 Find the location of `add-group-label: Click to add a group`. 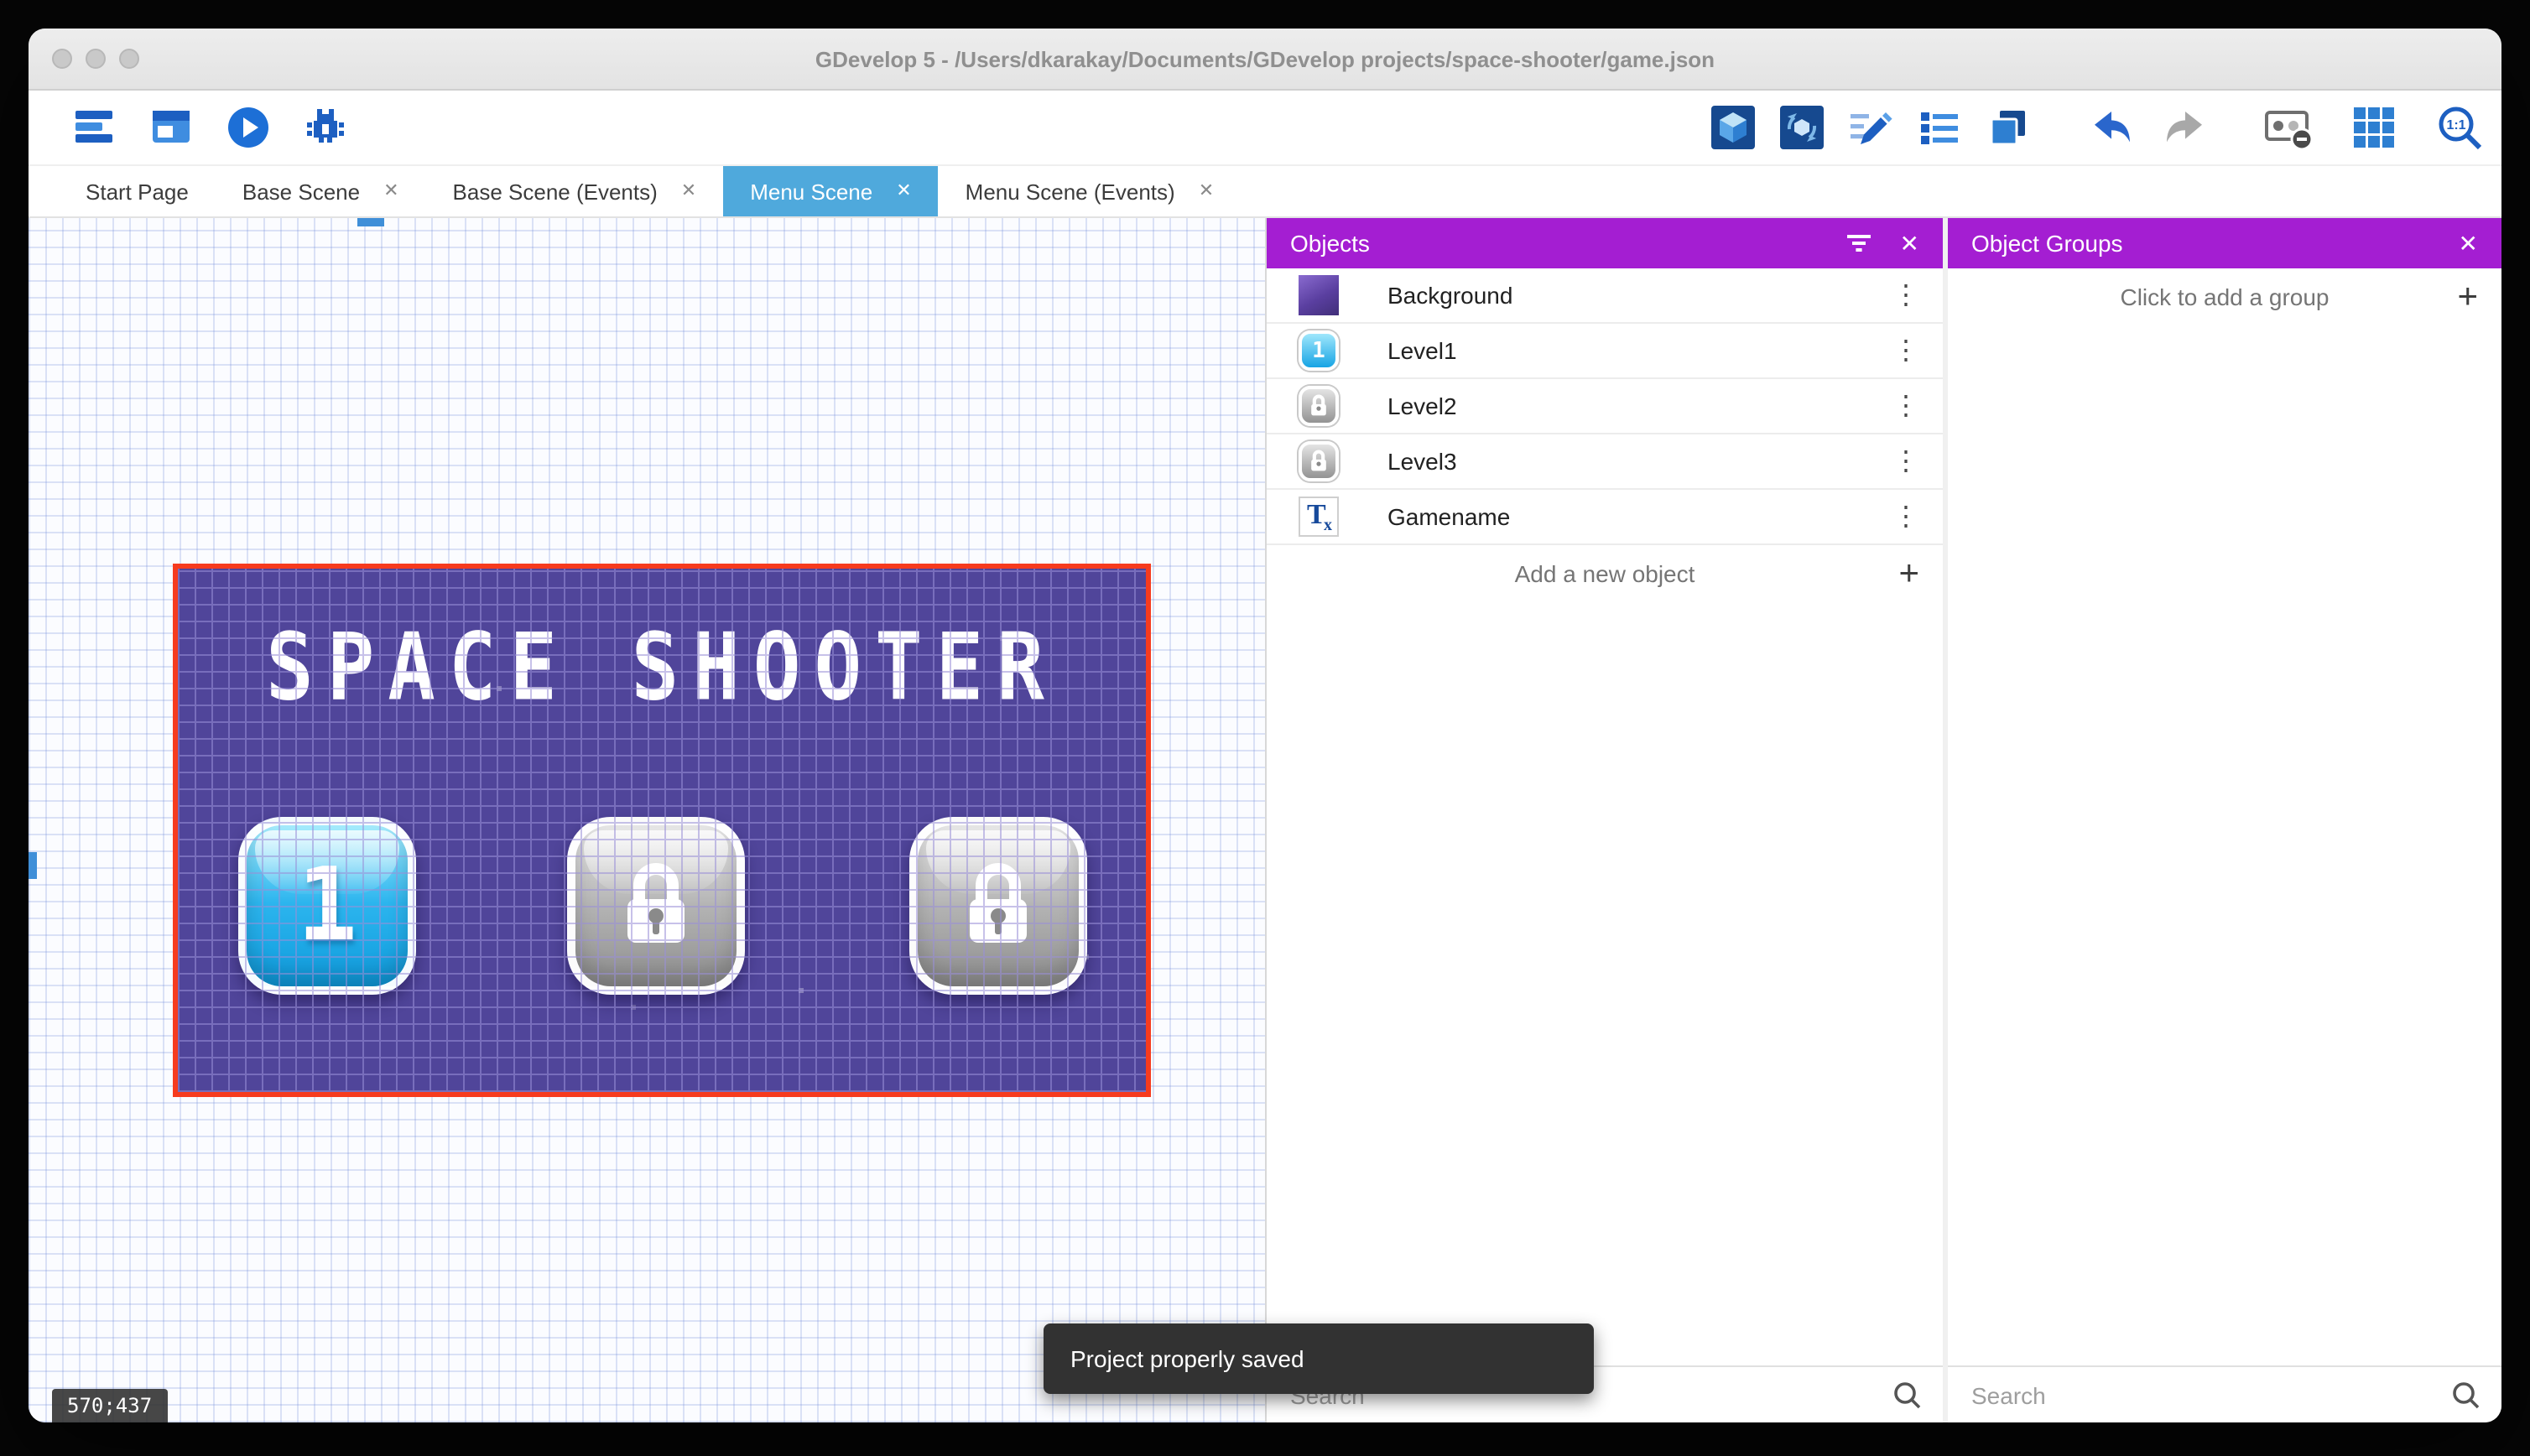

add-group-label: Click to add a group is located at coordinates (2225, 296).